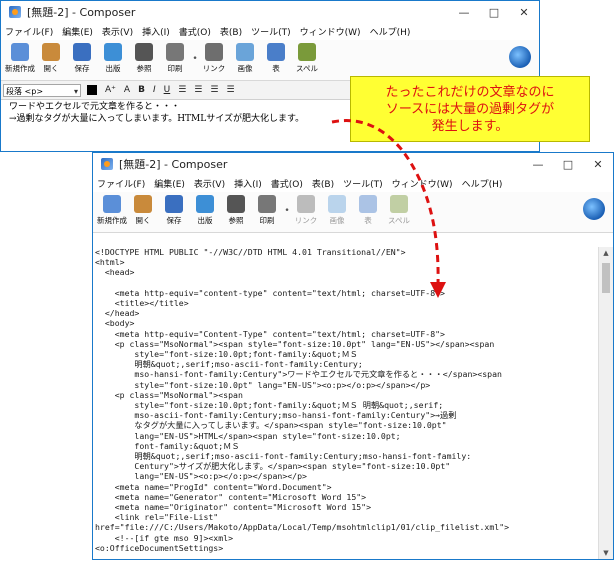 This screenshot has height=562, width=616. Describe the element at coordinates (388, 208) in the screenshot. I see `red-dashed-arrow-icon` at that location.